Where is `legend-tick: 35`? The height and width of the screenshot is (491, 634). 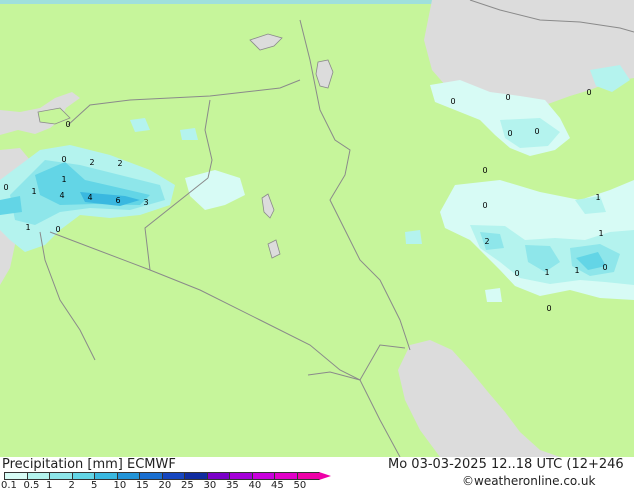 legend-tick: 35 is located at coordinates (232, 485).